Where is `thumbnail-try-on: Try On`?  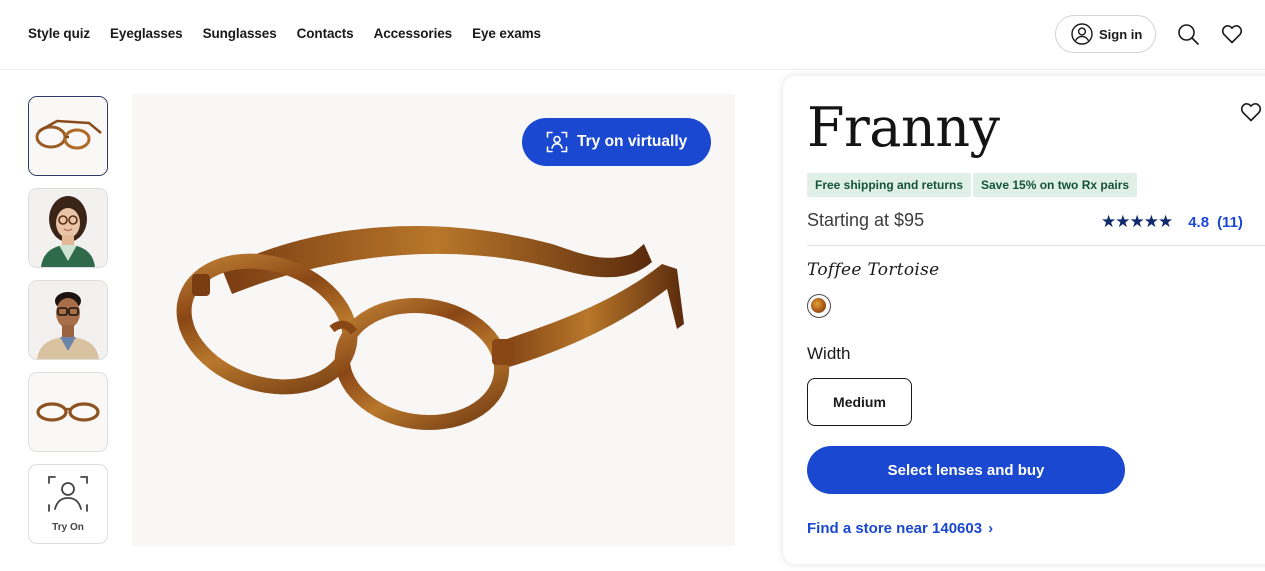
thumbnail-try-on: Try On is located at coordinates (68, 504).